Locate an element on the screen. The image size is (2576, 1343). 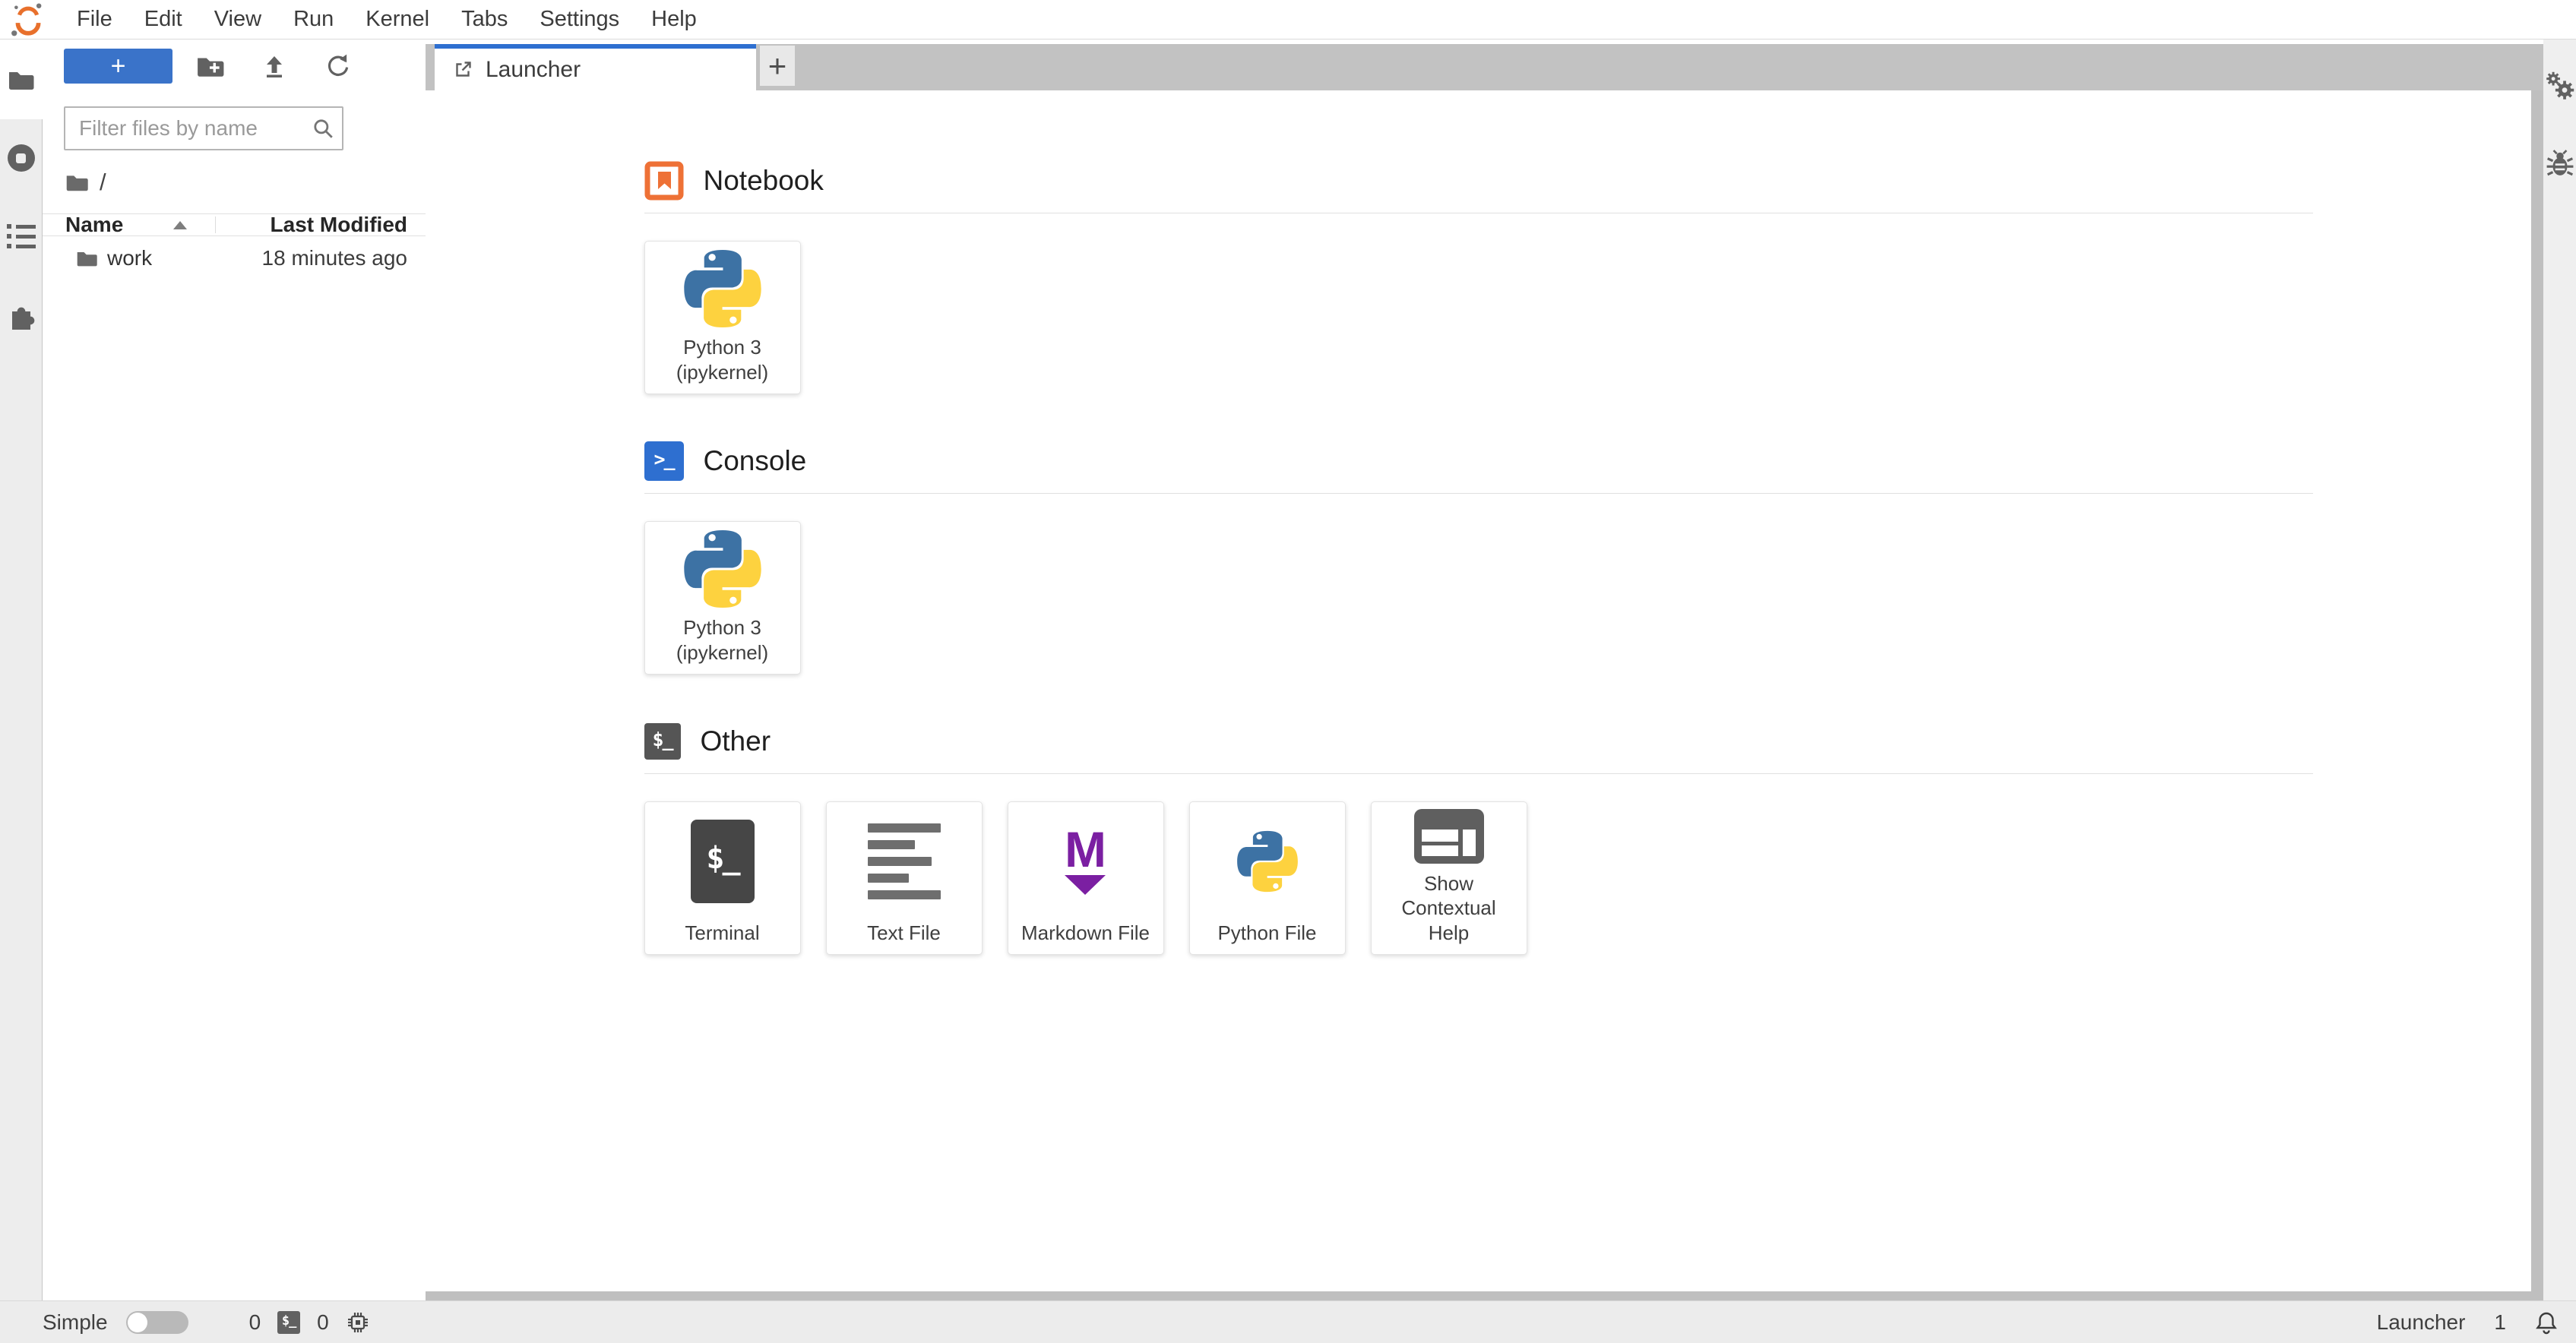
jupyter-logo is located at coordinates (26, 19).